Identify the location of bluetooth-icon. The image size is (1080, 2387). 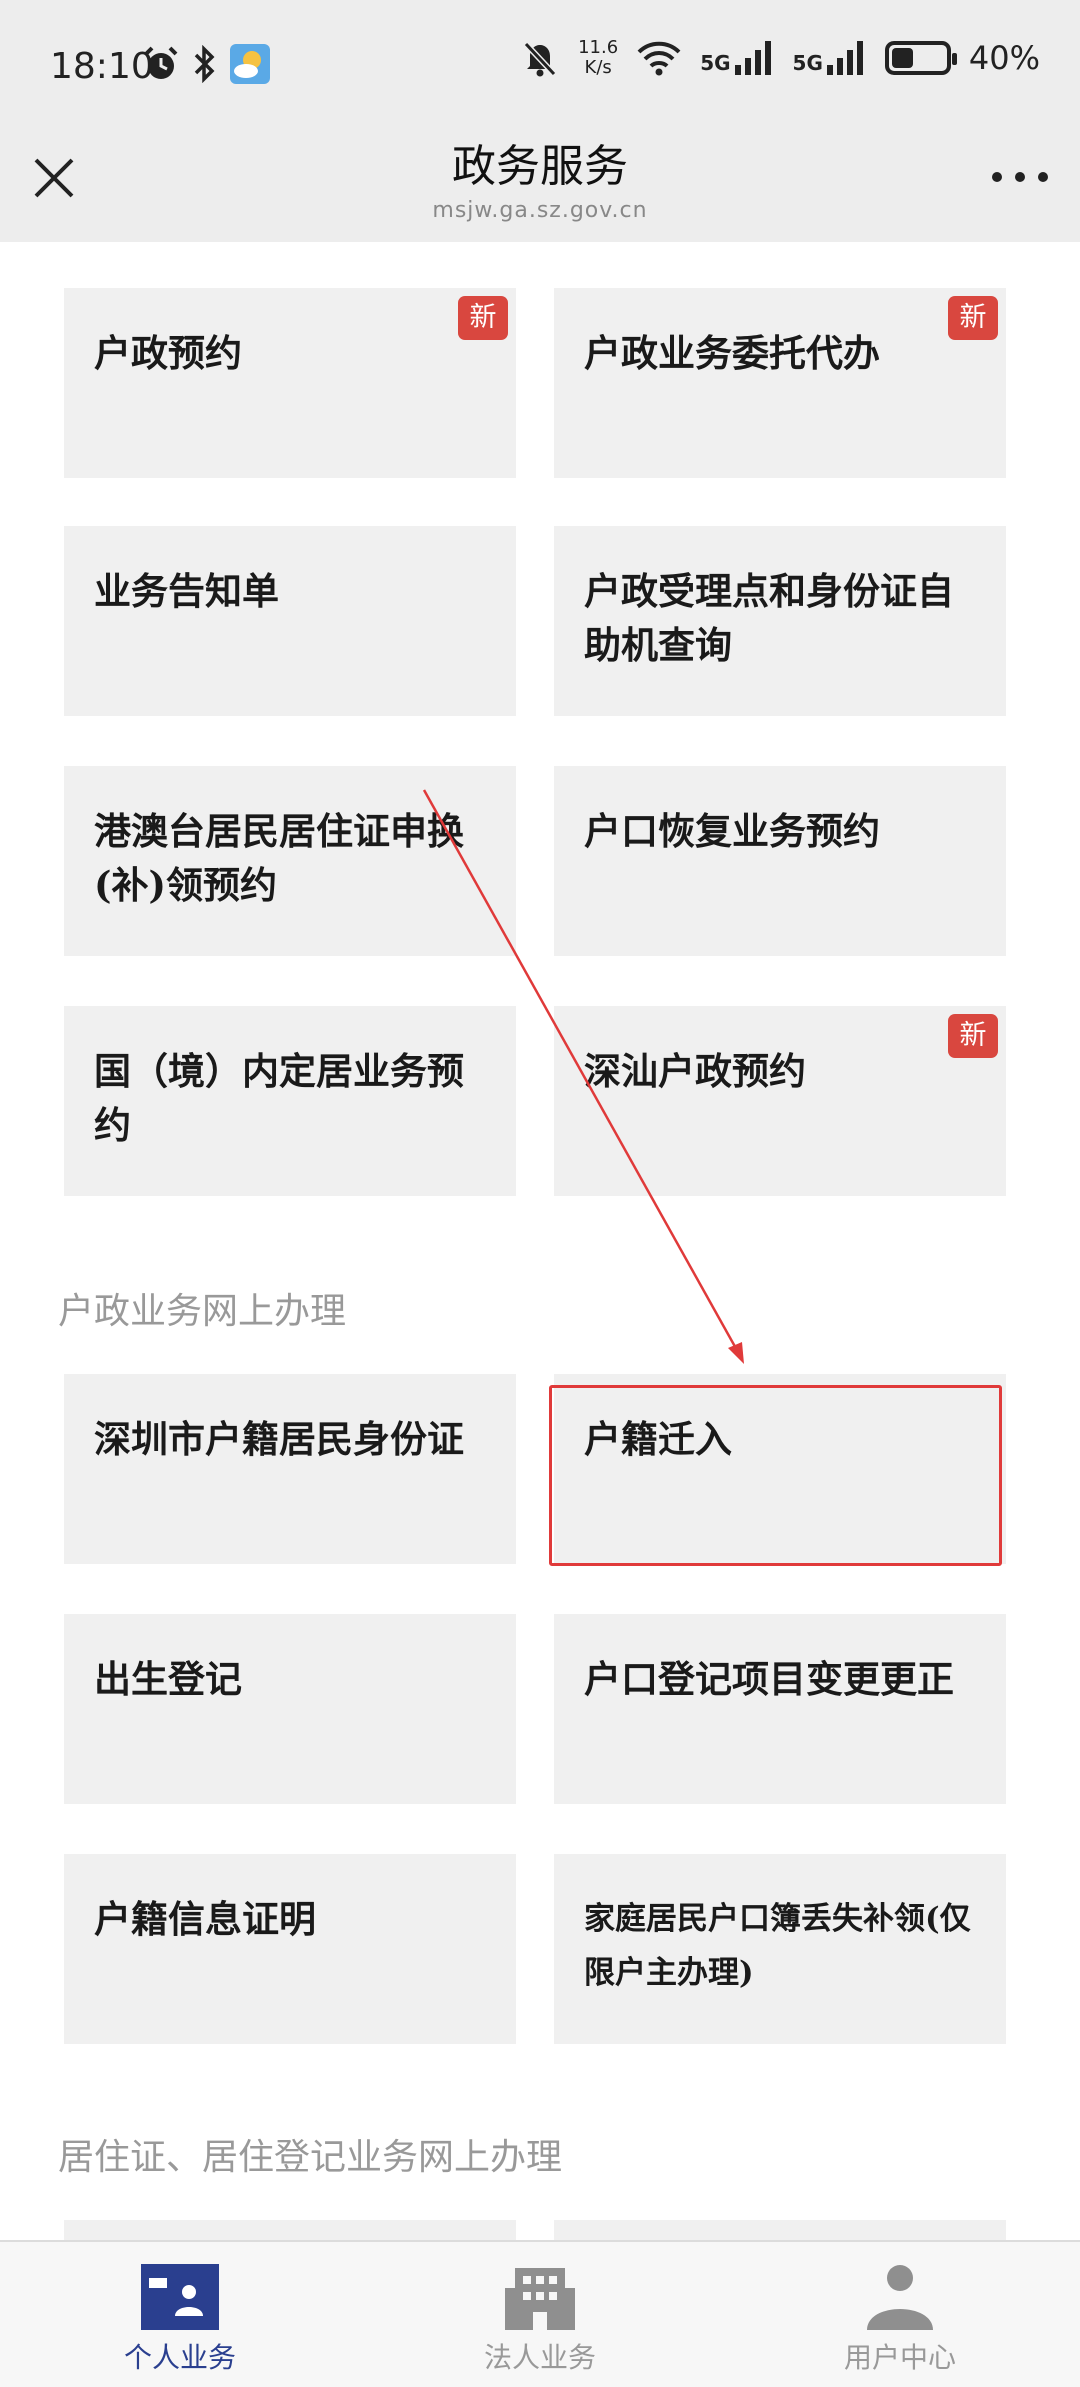
(204, 64).